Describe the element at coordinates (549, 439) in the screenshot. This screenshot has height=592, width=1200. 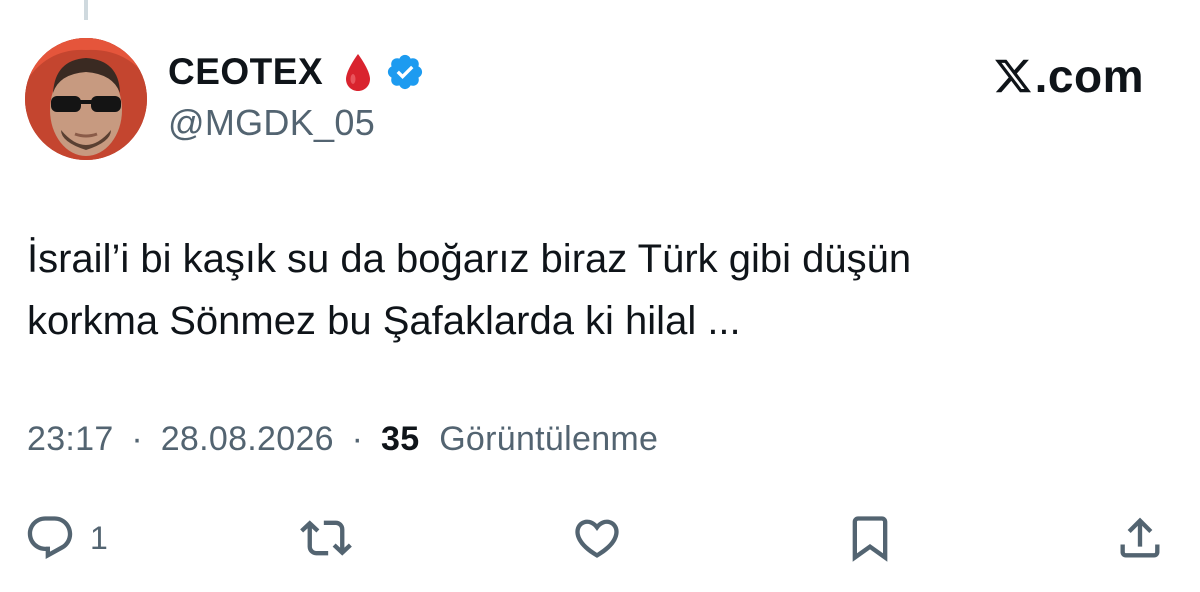
I see `views-label: Görüntülenme` at that location.